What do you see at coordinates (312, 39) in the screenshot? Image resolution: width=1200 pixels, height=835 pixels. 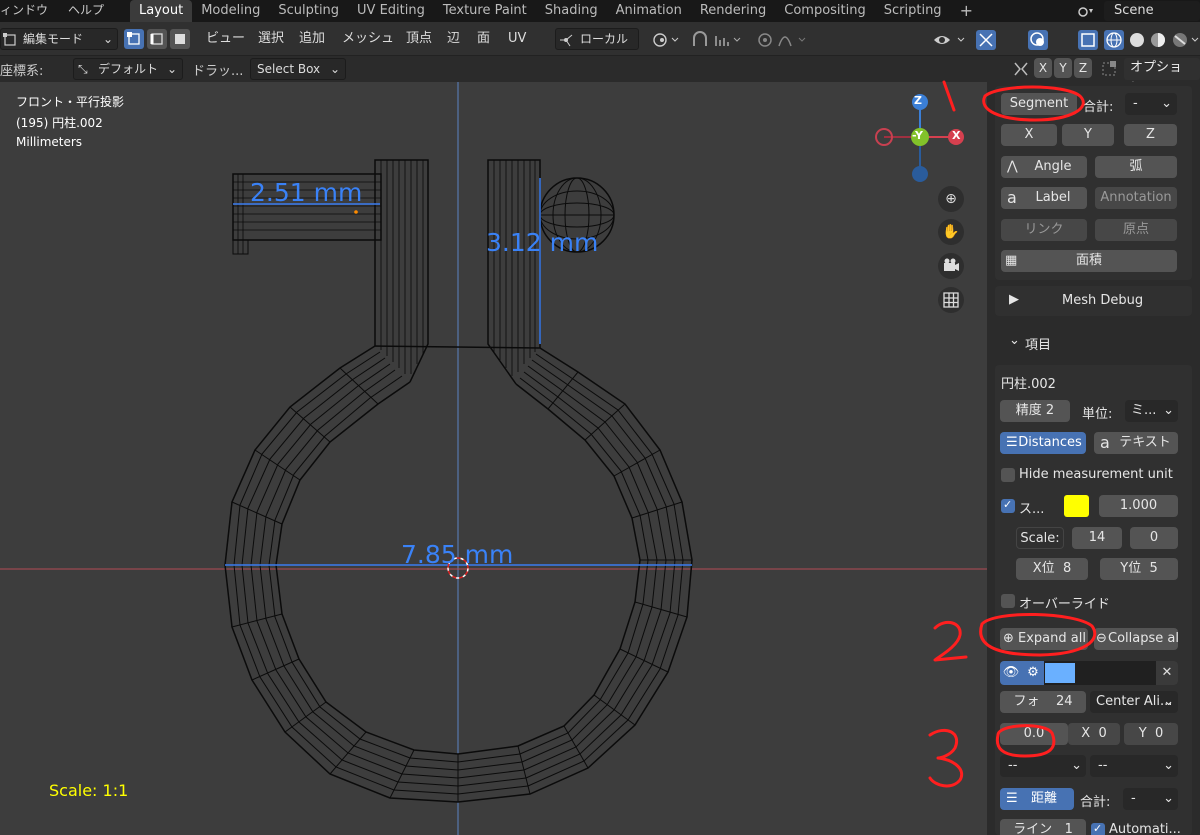 I see `menu-add: 追加` at bounding box center [312, 39].